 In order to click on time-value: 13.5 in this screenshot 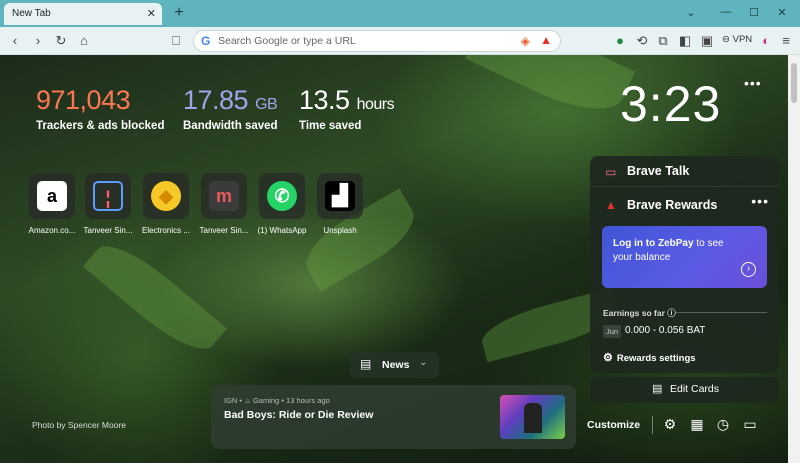, I will do `click(324, 100)`.